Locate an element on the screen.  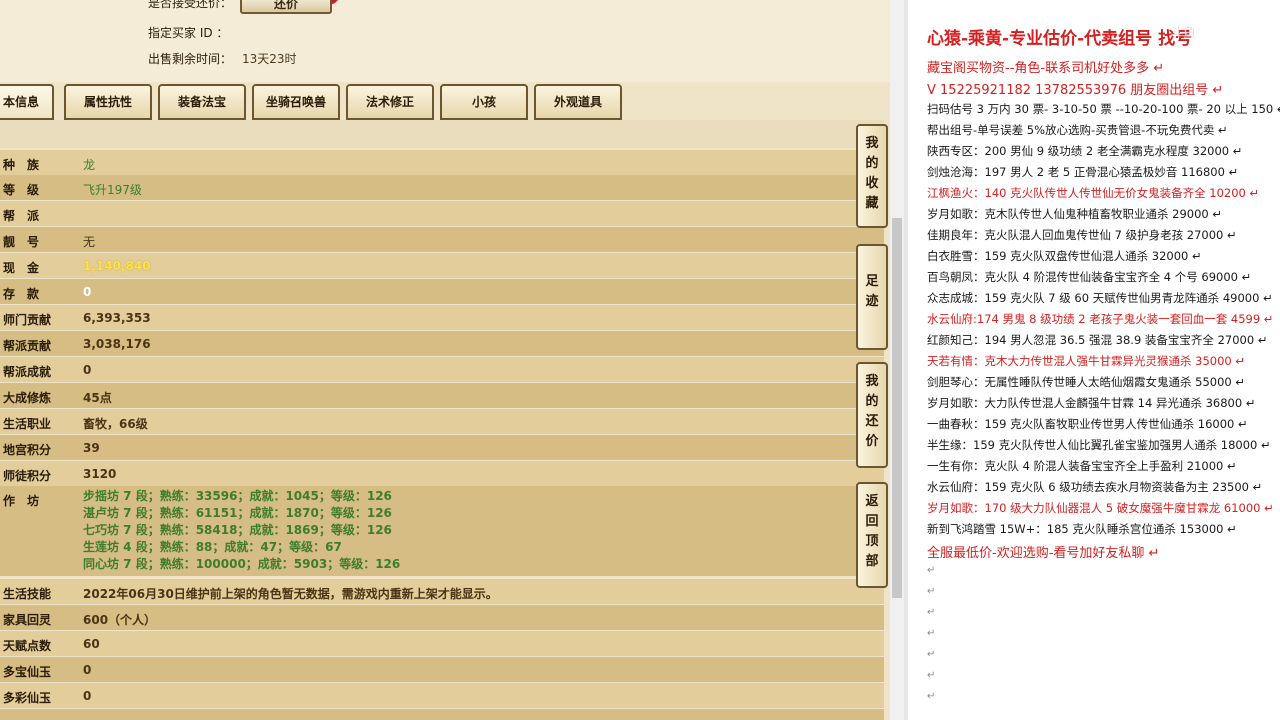
table-row: 靓 号 无 is located at coordinates (442, 239).